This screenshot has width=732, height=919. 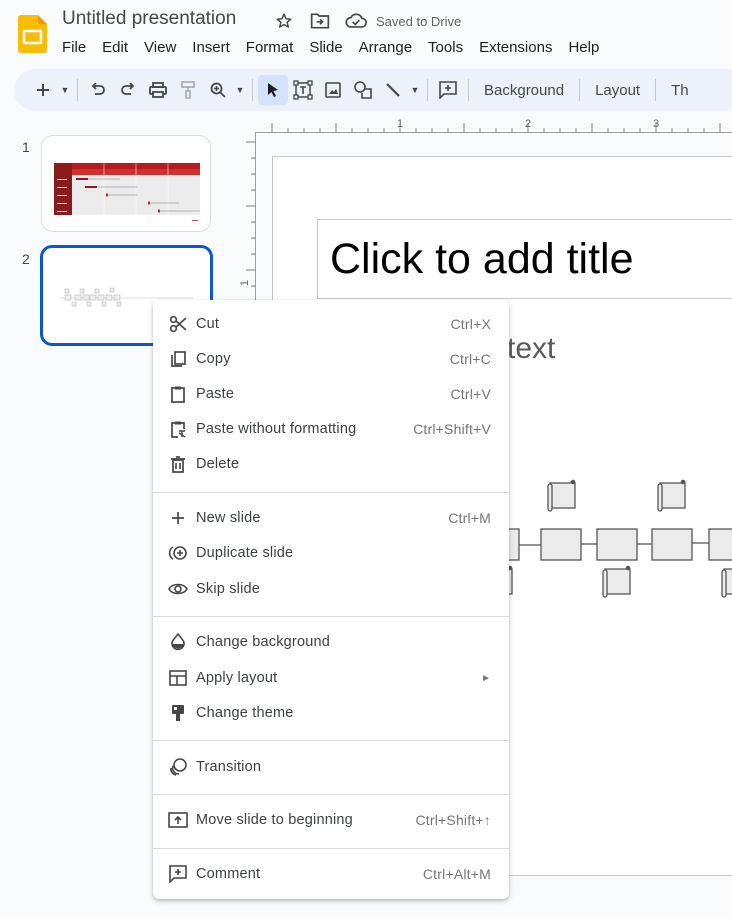 What do you see at coordinates (331, 324) in the screenshot?
I see `menu-item-cut: Cut Ctrl+X` at bounding box center [331, 324].